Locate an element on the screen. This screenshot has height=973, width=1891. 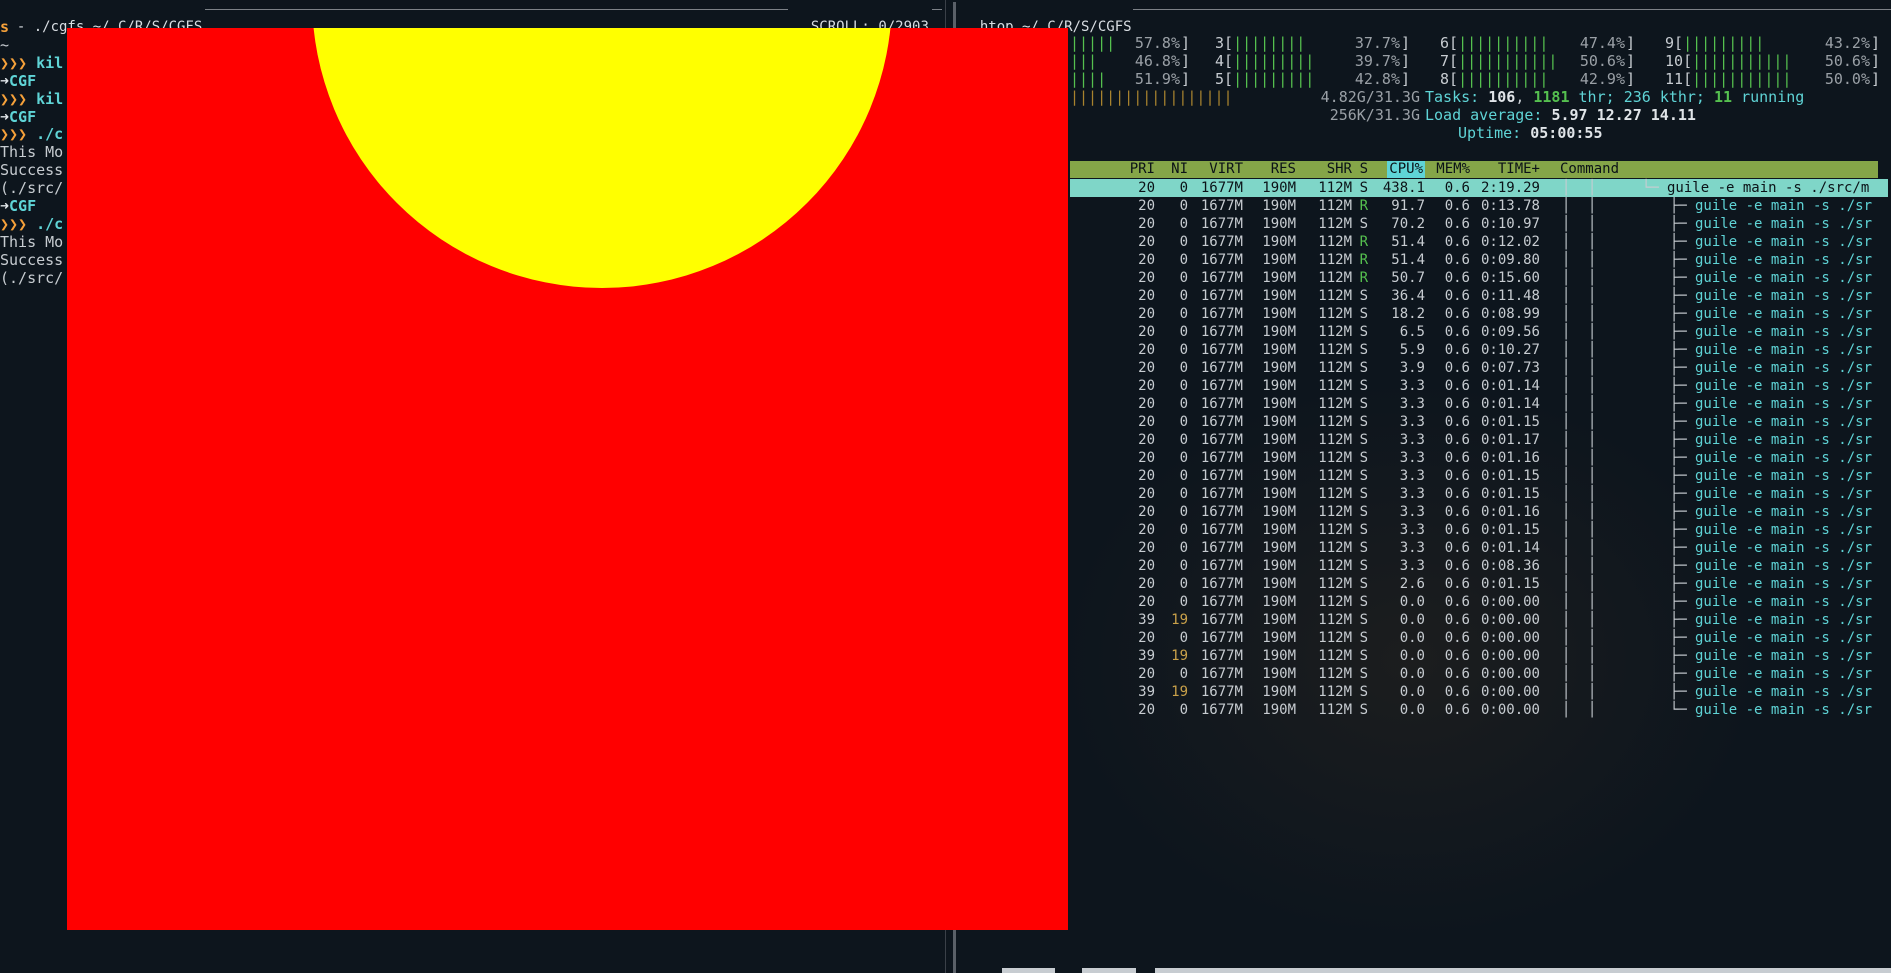
bracket: ] is located at coordinates (1405, 43).